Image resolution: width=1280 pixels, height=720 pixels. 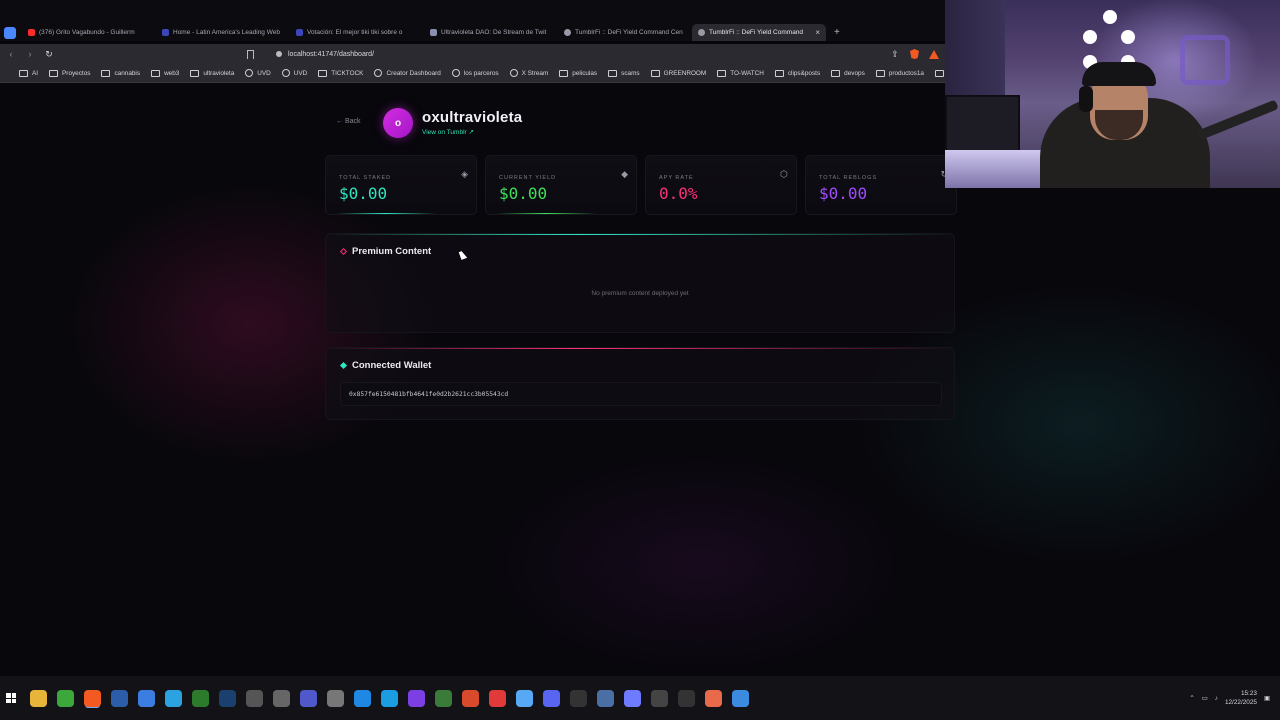 I want to click on view-on-tumblr-link: View on Tumblr ↗, so click(x=448, y=132).